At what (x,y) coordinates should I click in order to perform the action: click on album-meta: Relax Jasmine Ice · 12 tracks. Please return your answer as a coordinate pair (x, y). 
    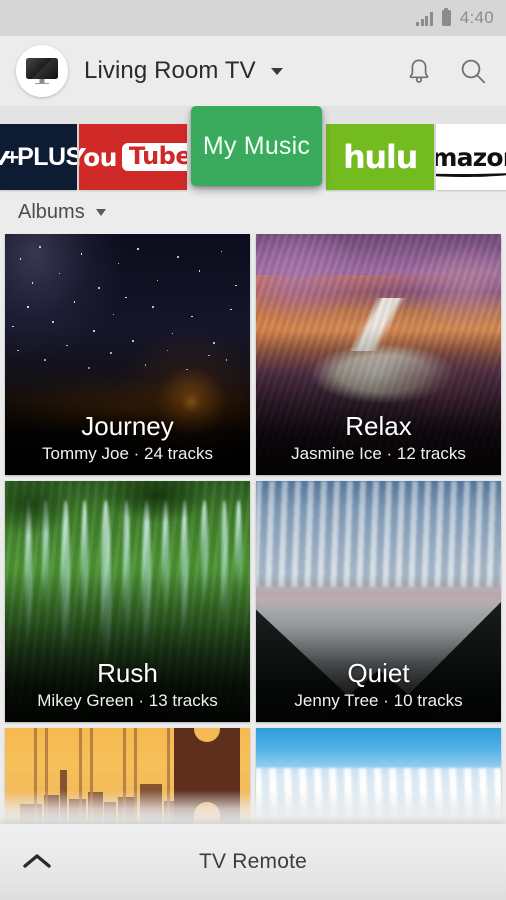
    Looking at the image, I should click on (378, 437).